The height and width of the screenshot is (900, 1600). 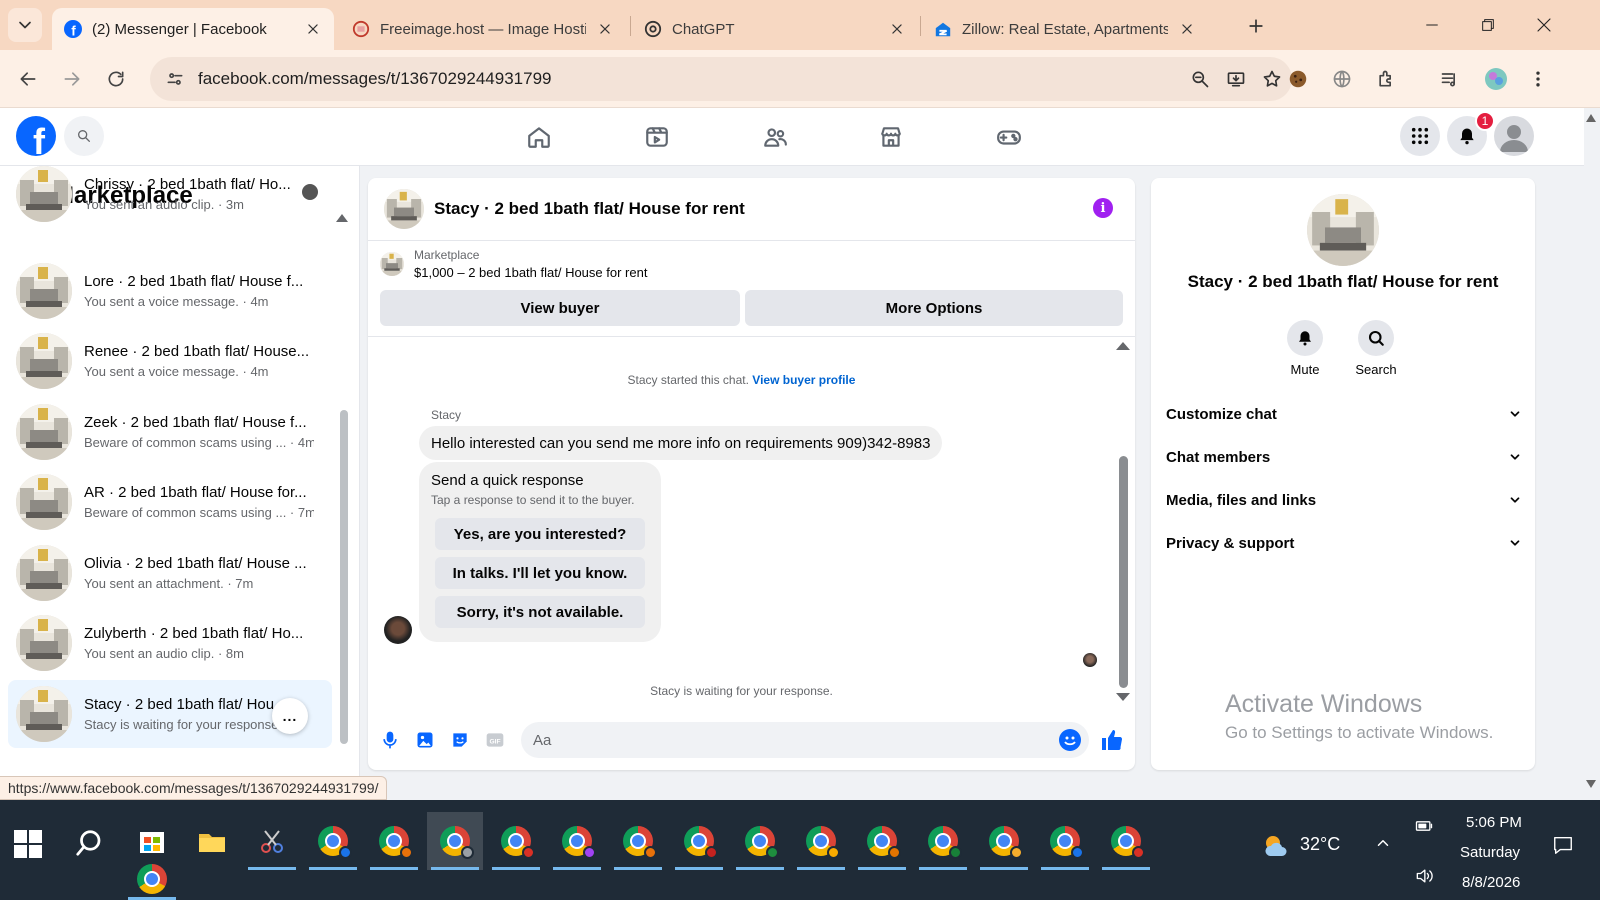 I want to click on privacy-support-row: Privacy & support, so click(x=1344, y=543).